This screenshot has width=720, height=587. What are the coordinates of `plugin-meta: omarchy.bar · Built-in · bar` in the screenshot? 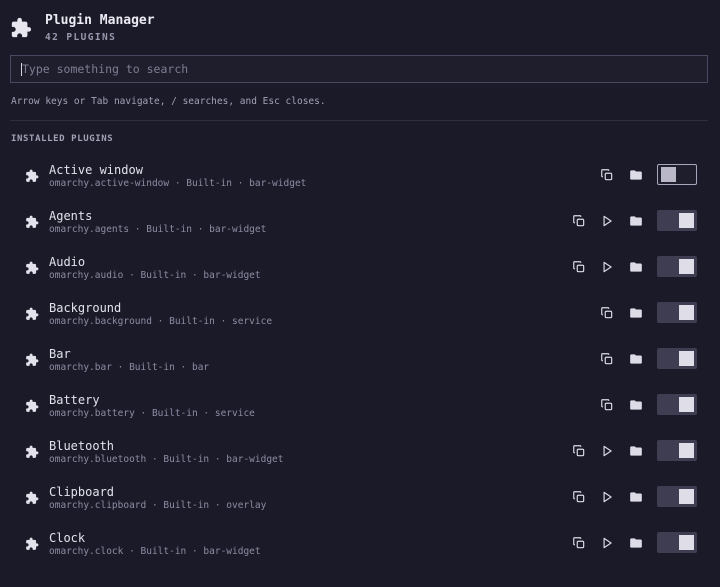 It's located at (129, 367).